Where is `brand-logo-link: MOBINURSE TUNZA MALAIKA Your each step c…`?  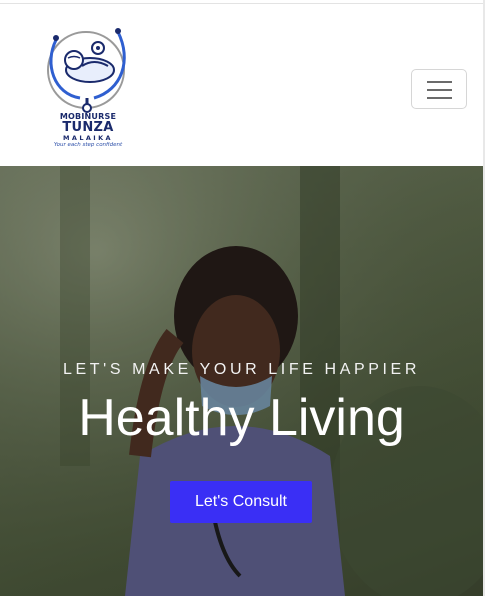 brand-logo-link: MOBINURSE TUNZA MALAIKA Your each step c… is located at coordinates (88, 88).